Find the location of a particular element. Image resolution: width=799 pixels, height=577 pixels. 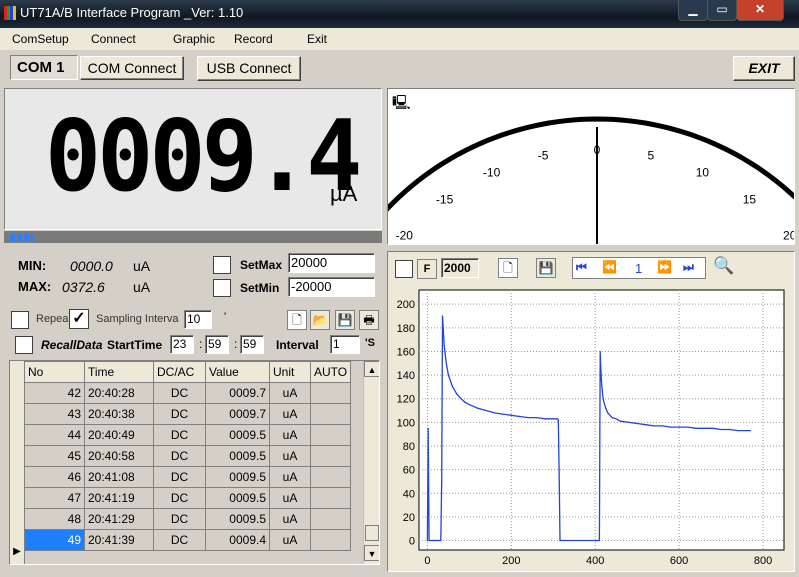

save-icon: 💾 is located at coordinates (345, 320).